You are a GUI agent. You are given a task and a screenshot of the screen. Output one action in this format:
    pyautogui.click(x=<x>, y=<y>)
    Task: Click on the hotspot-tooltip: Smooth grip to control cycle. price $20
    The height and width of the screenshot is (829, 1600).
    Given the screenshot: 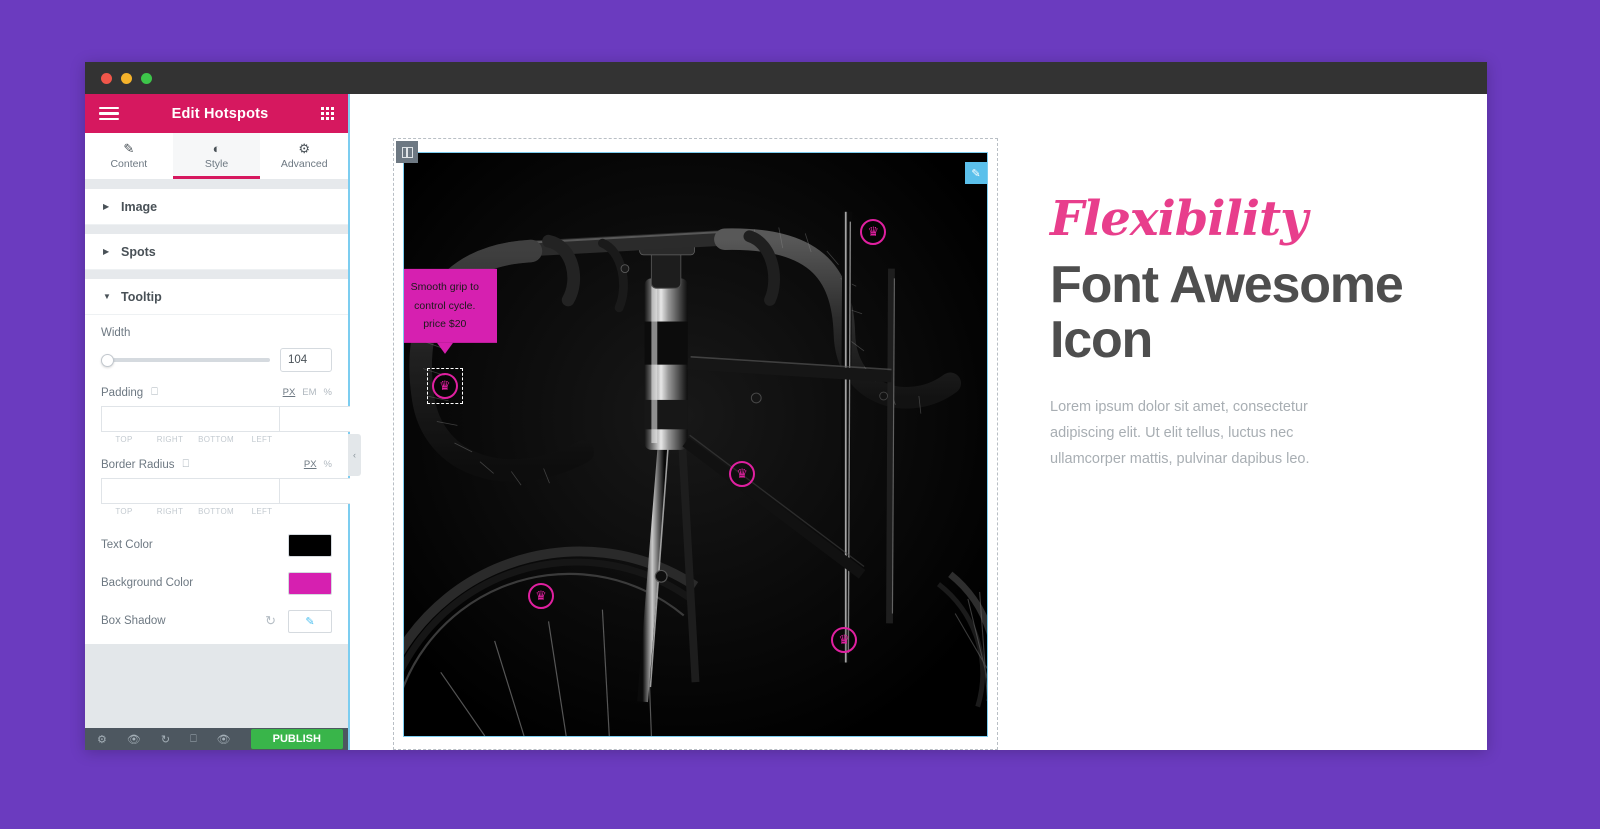 What is the action you would take?
    pyautogui.click(x=450, y=306)
    